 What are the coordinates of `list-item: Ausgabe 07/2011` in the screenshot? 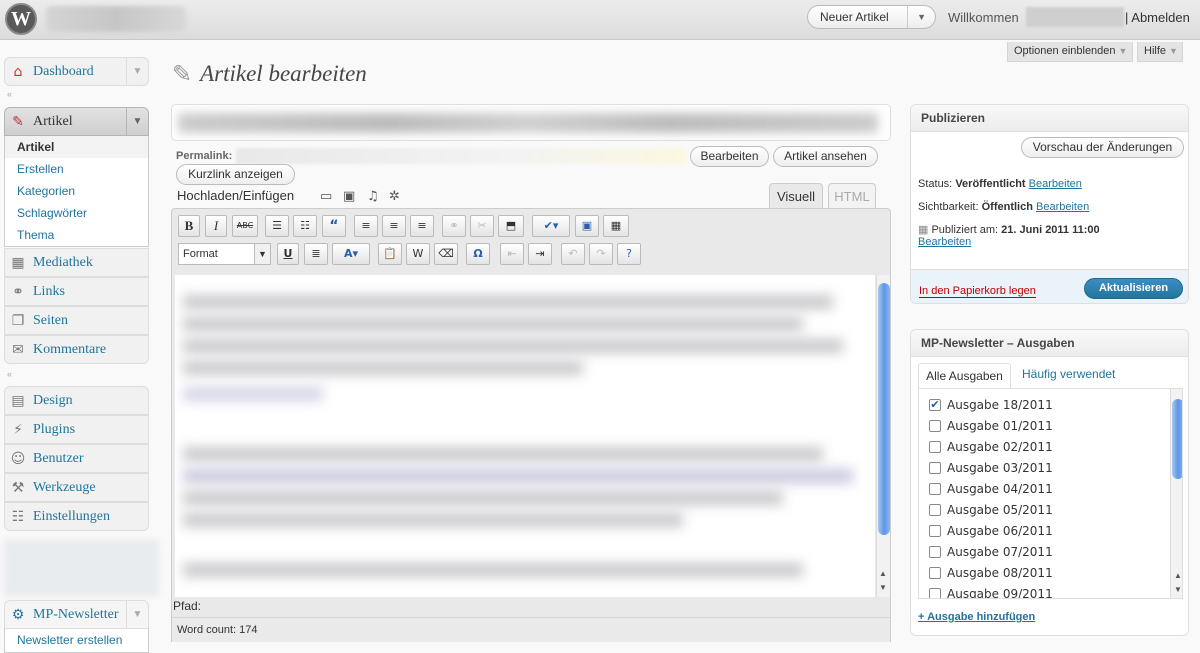 It's located at (991, 551).